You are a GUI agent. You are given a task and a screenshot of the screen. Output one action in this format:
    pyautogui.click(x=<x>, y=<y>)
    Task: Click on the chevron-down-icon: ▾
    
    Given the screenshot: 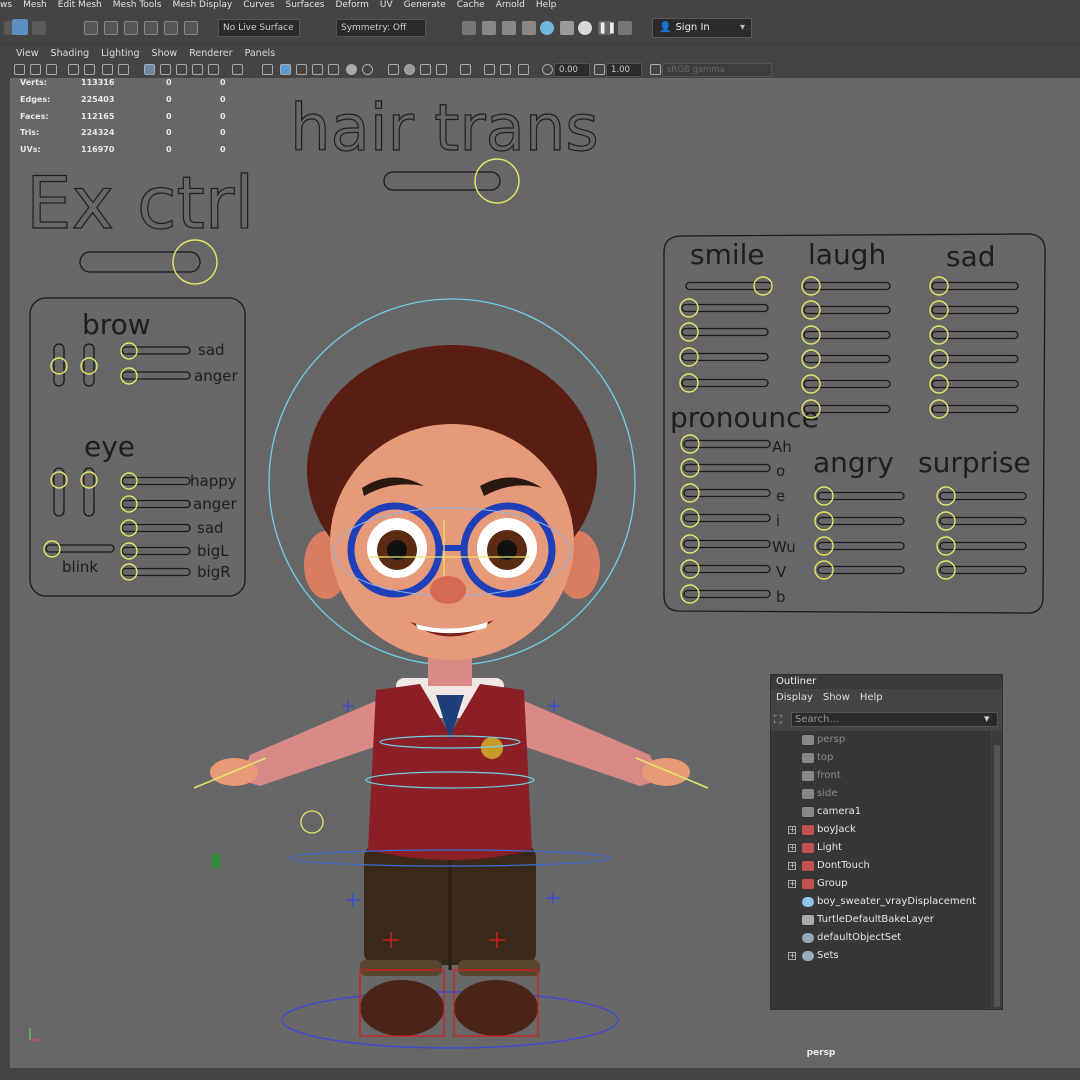 What is the action you would take?
    pyautogui.click(x=987, y=718)
    